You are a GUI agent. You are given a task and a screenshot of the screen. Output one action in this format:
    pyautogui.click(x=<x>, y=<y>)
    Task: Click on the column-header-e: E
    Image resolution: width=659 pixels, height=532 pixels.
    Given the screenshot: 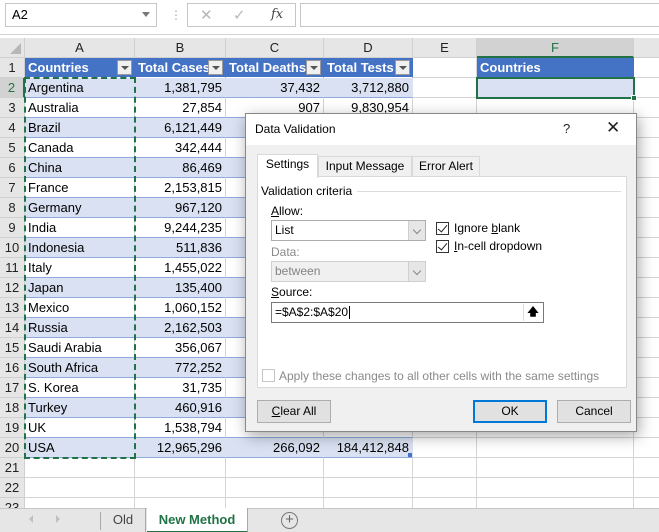 What is the action you would take?
    pyautogui.click(x=445, y=48)
    